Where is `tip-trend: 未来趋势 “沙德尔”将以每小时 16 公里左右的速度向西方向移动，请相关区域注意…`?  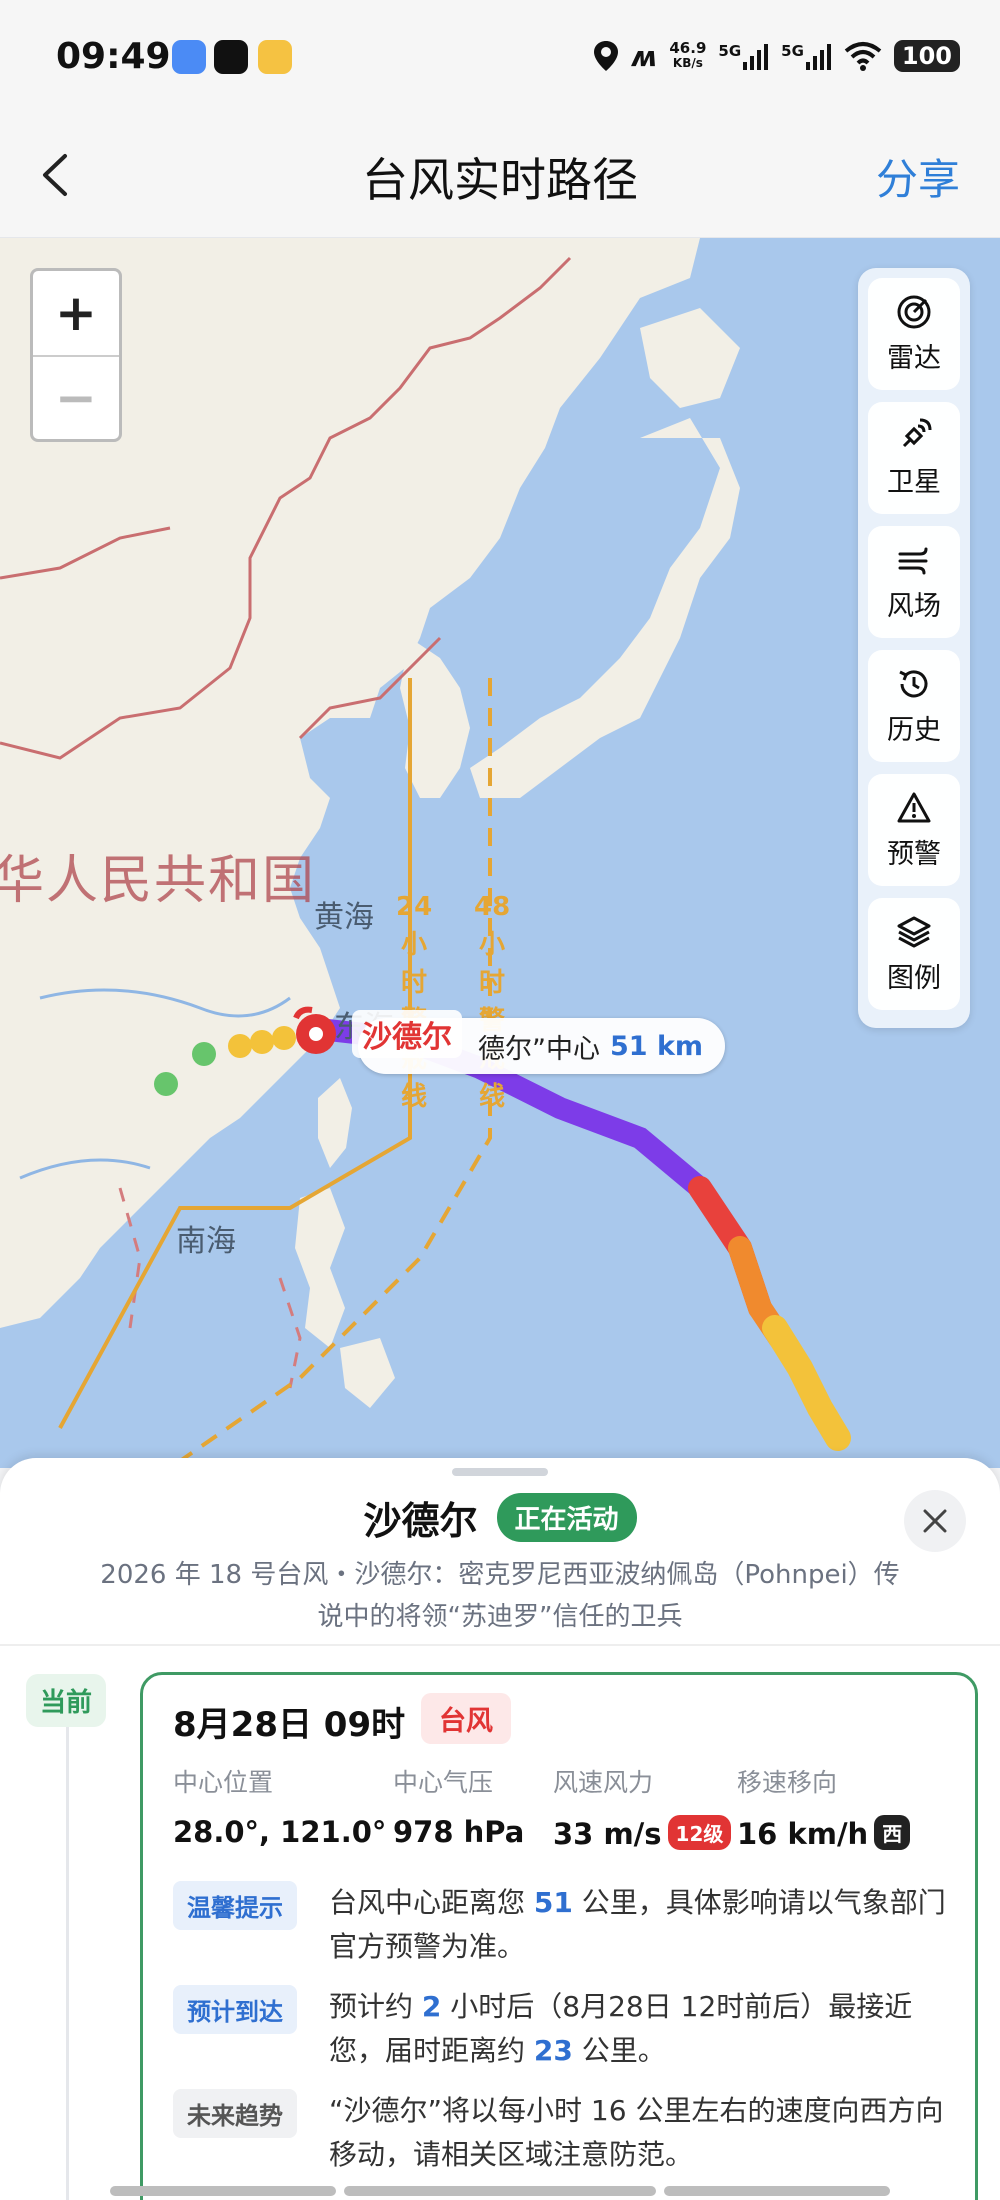
tip-trend: 未来趋势 “沙德尔”将以每小时 16 公里左右的速度向西方向移动，请相关区域注意… is located at coordinates (568, 2137).